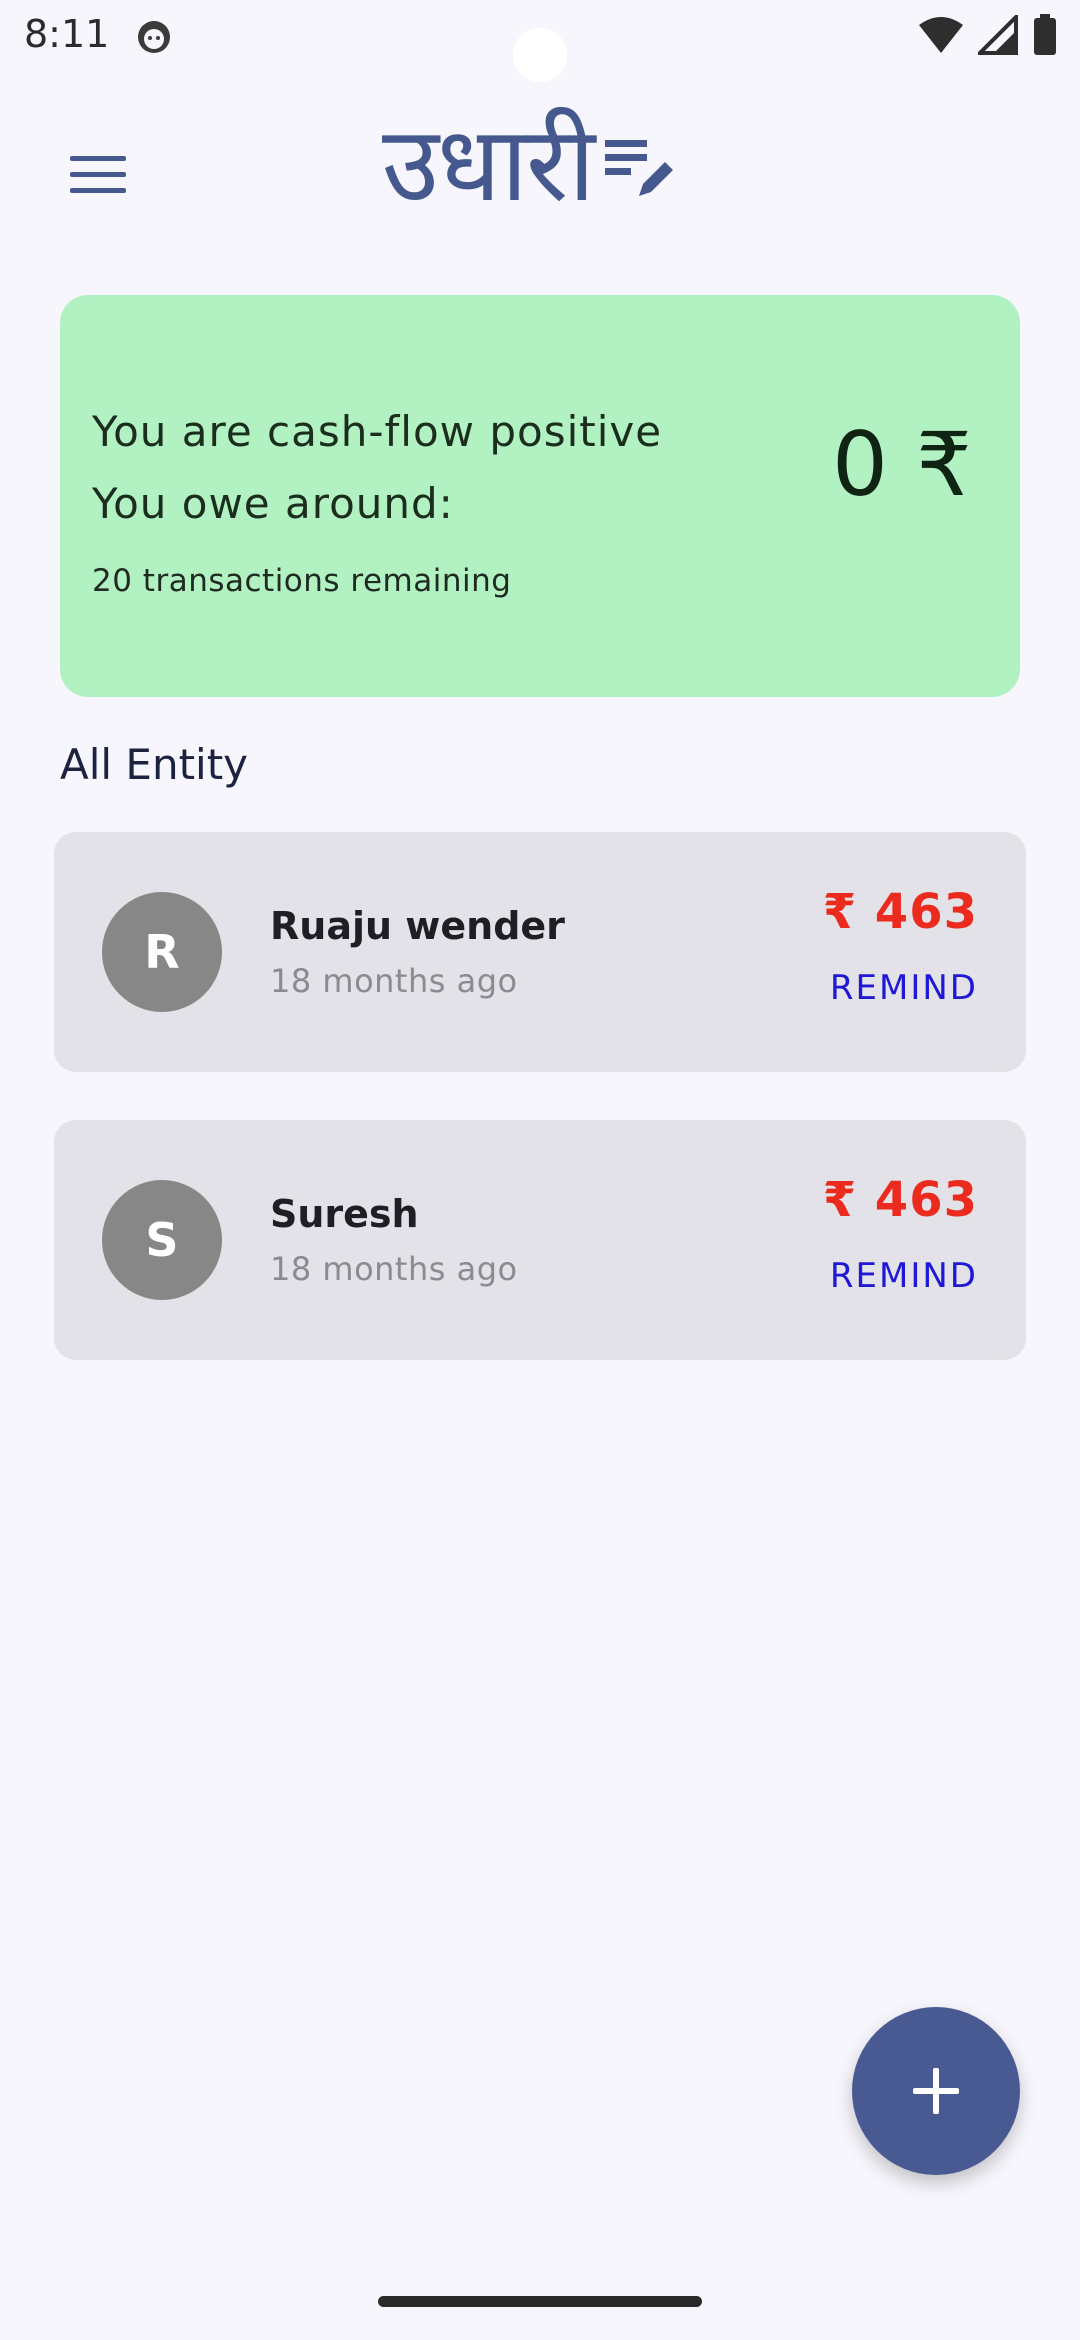  Describe the element at coordinates (67, 34) in the screenshot. I see `status-time: 8:11` at that location.